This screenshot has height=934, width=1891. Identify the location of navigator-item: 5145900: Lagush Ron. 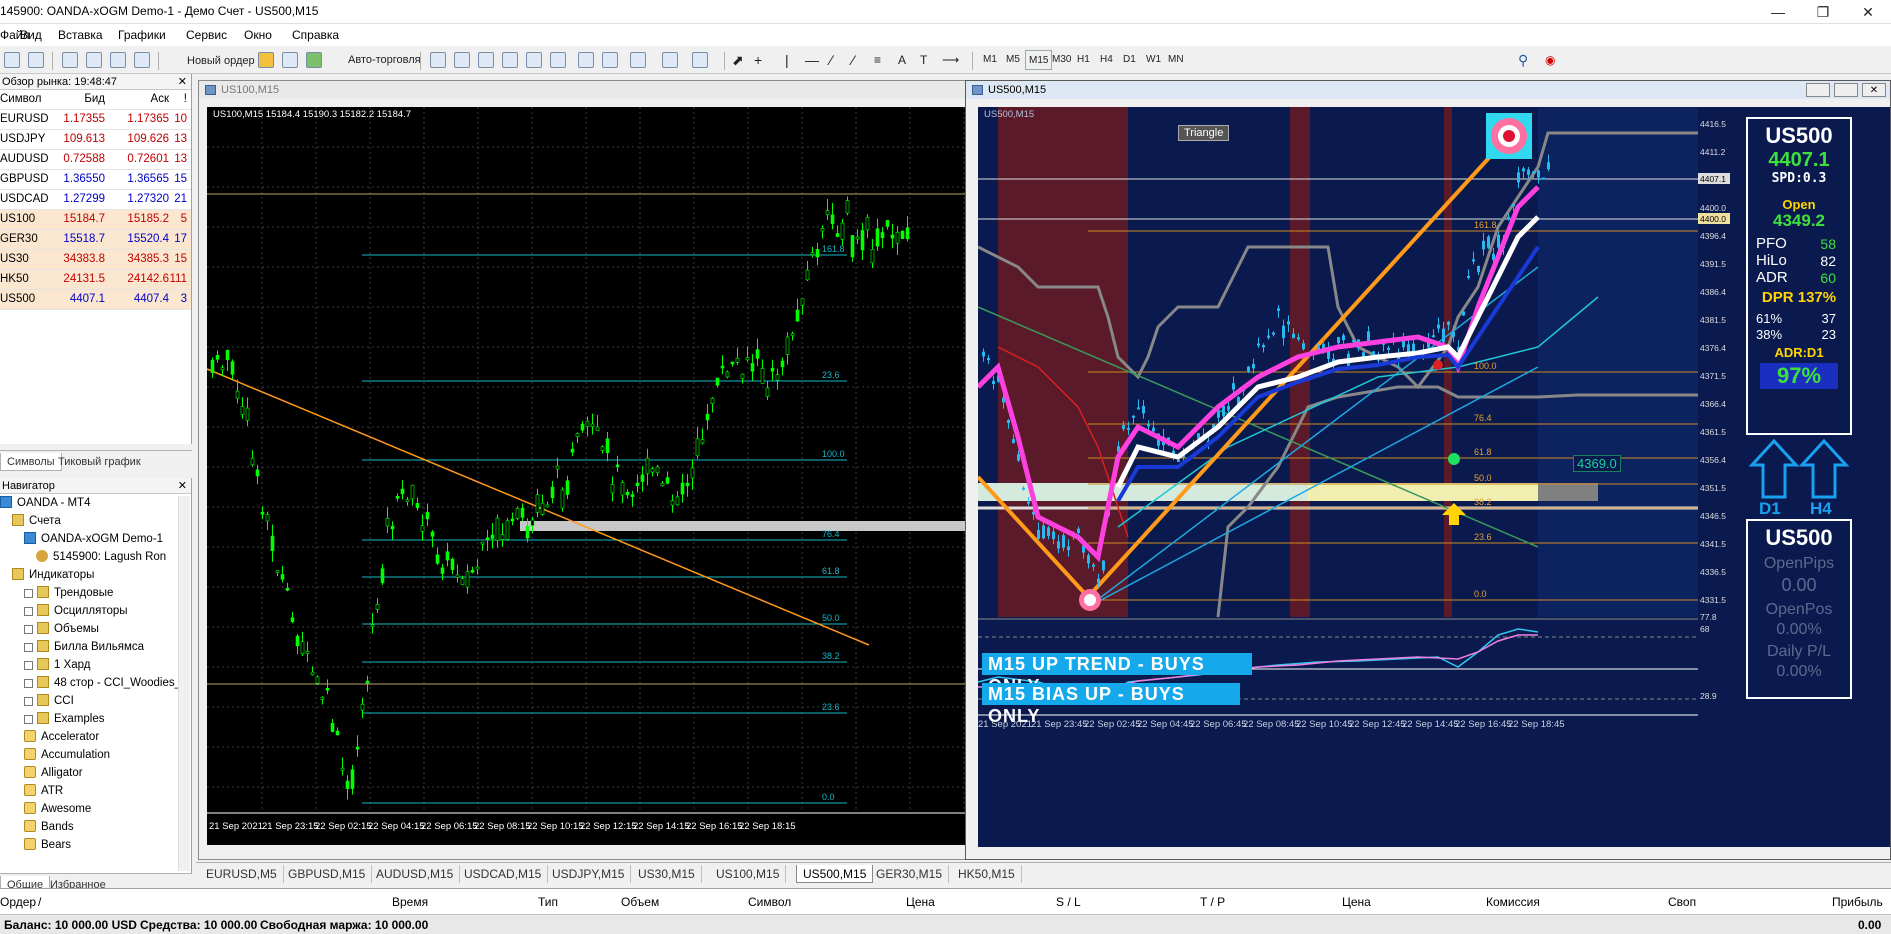
(95, 557).